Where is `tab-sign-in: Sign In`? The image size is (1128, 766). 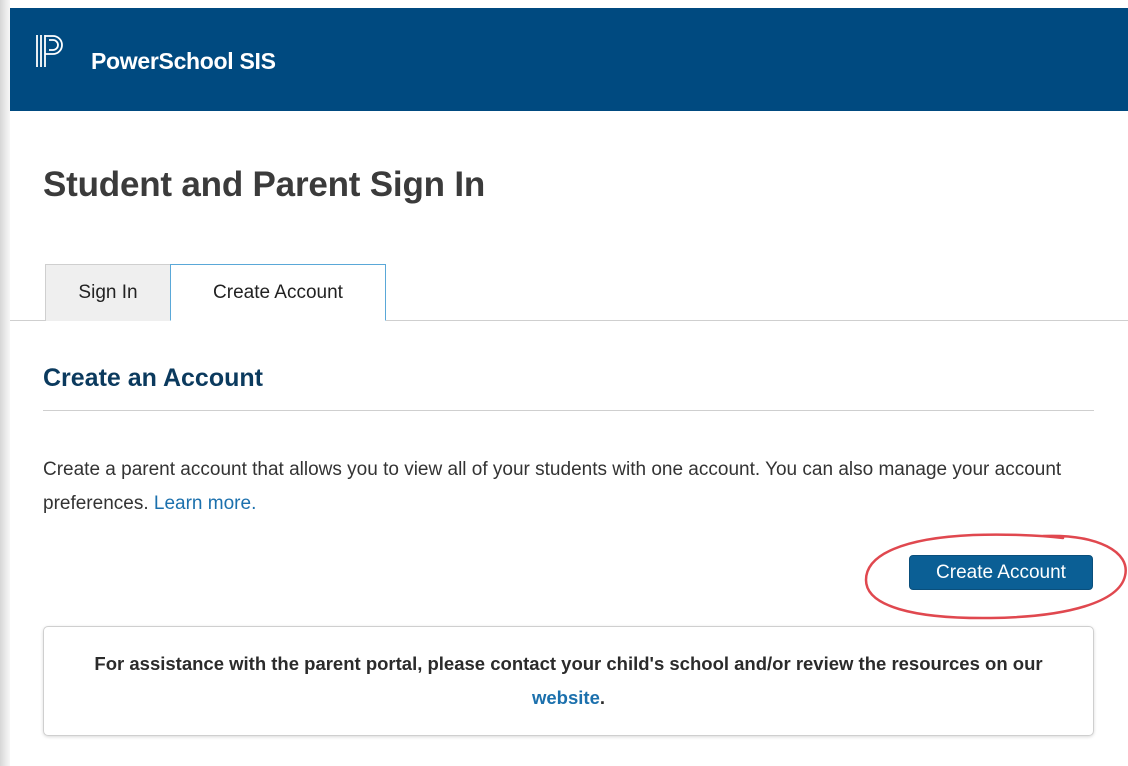
tab-sign-in: Sign In is located at coordinates (108, 292).